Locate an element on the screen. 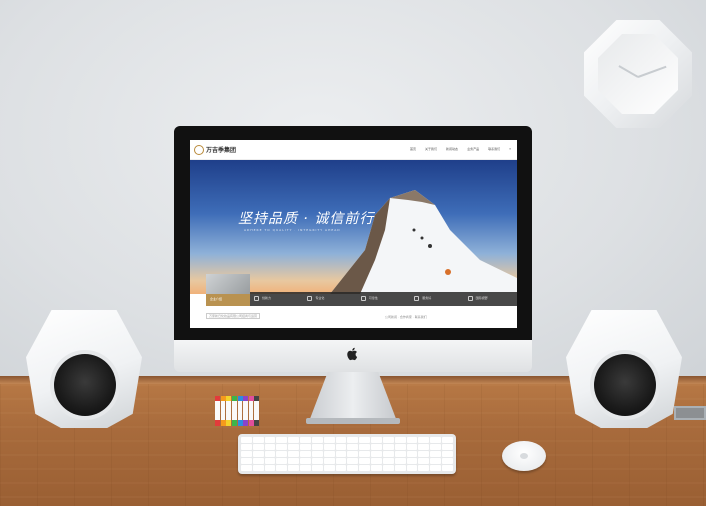 The height and width of the screenshot is (506, 706). thumbnail-label: 企业介绍 is located at coordinates (228, 300).